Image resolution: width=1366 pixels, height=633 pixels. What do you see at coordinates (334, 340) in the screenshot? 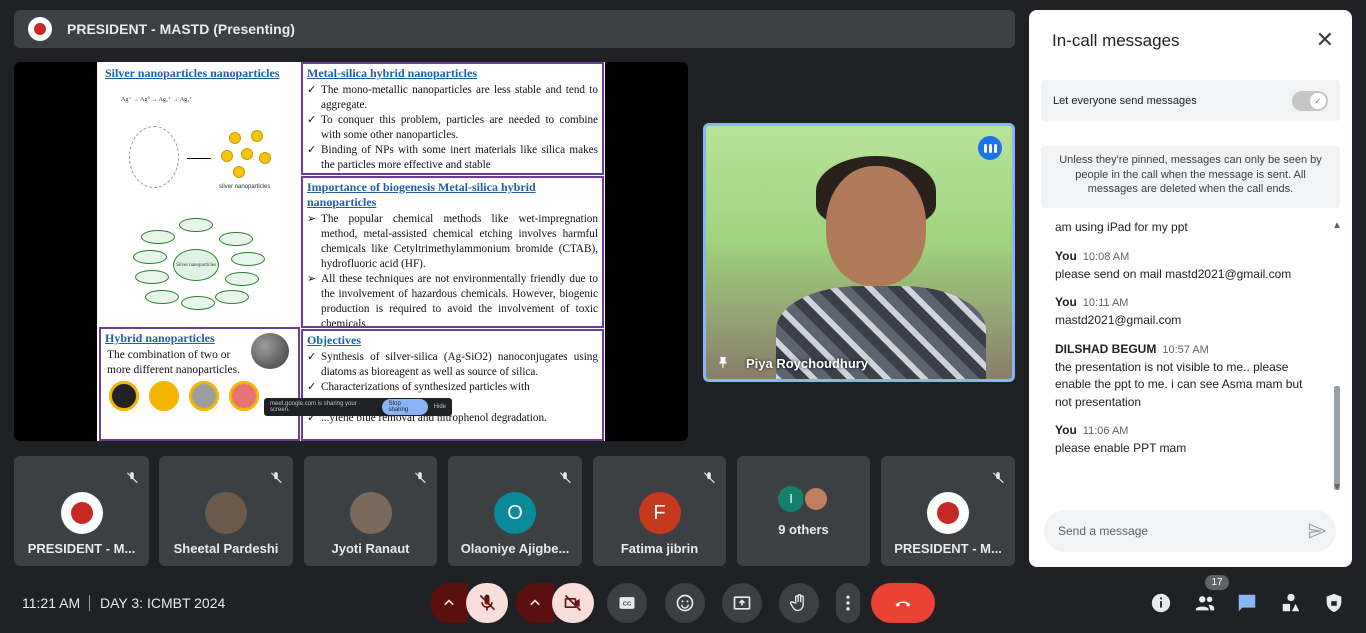
I see `objectives-heading: Objectives` at bounding box center [334, 340].